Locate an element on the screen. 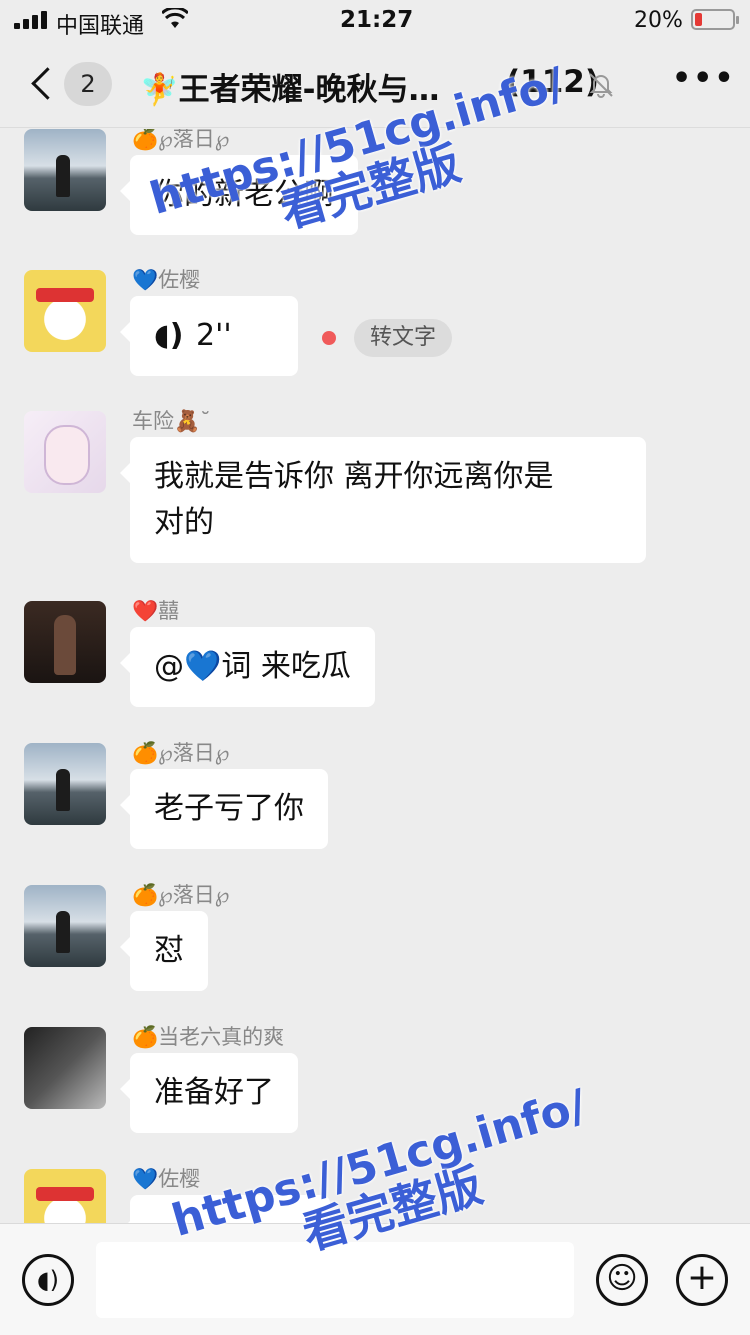  sender-name: 🍊当老六真的爽 is located at coordinates (208, 1037).